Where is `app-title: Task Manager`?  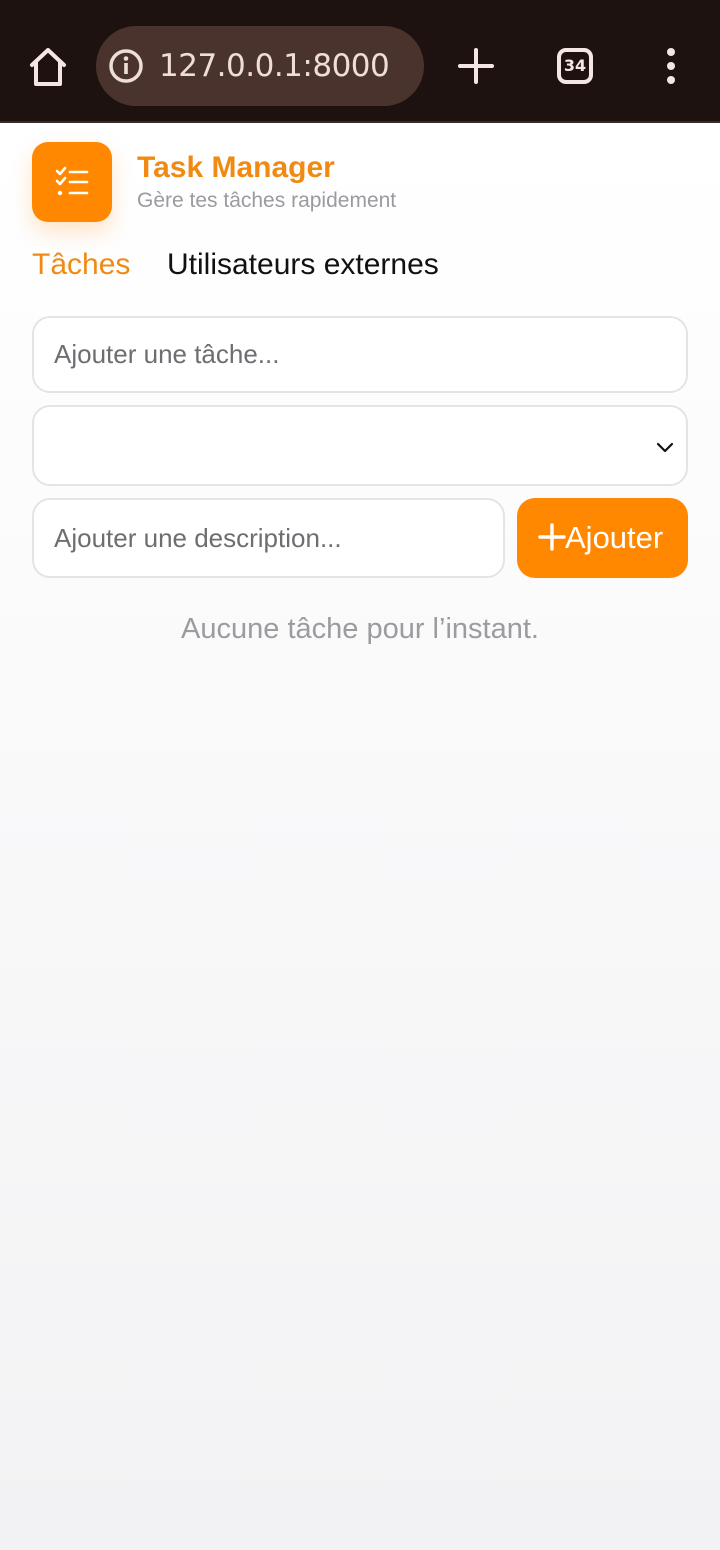
app-title: Task Manager is located at coordinates (236, 167).